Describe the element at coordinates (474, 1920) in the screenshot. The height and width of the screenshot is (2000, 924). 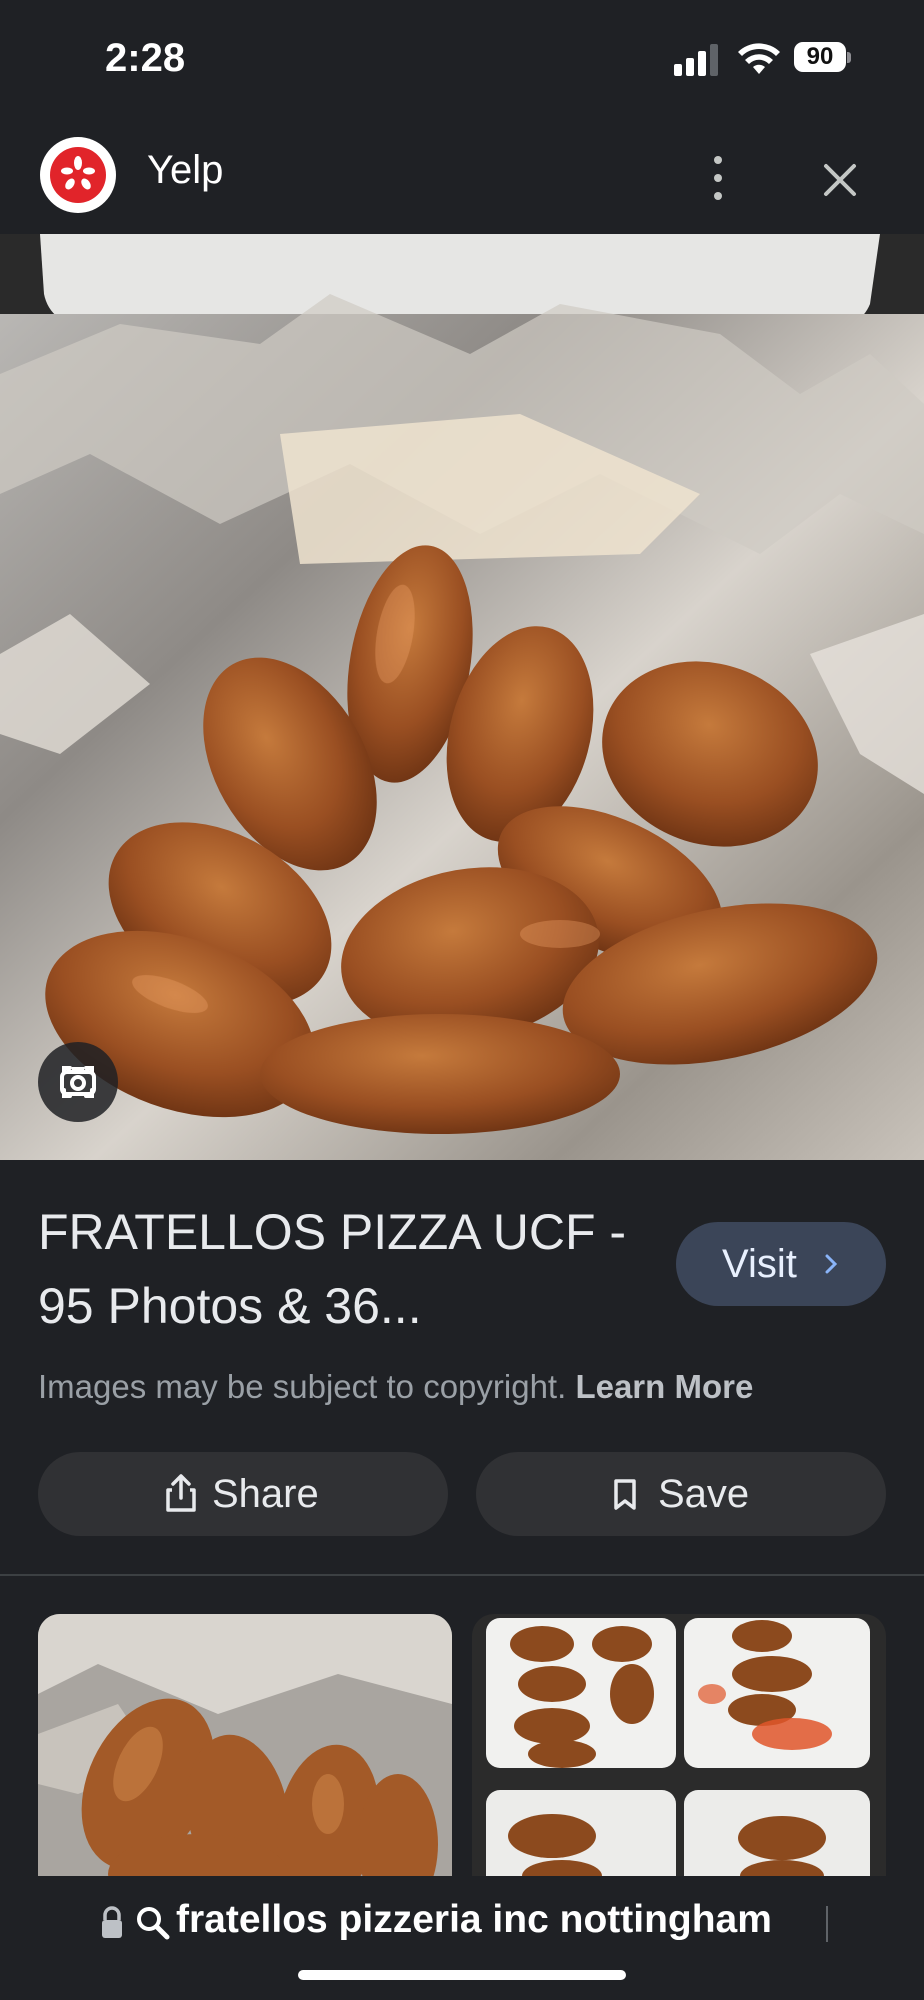
I see `url-query-text: fratellos pizzeria inc nottingham` at that location.